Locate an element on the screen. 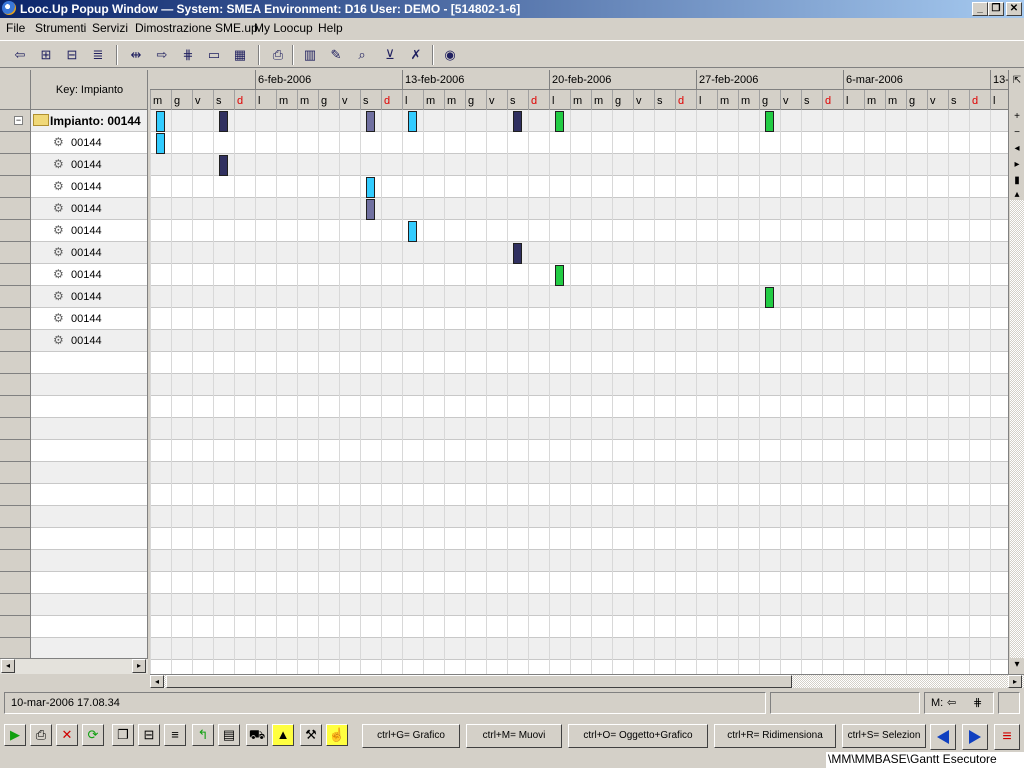 This screenshot has height=768, width=1024. printer-icon: ⎙ is located at coordinates (278, 55).